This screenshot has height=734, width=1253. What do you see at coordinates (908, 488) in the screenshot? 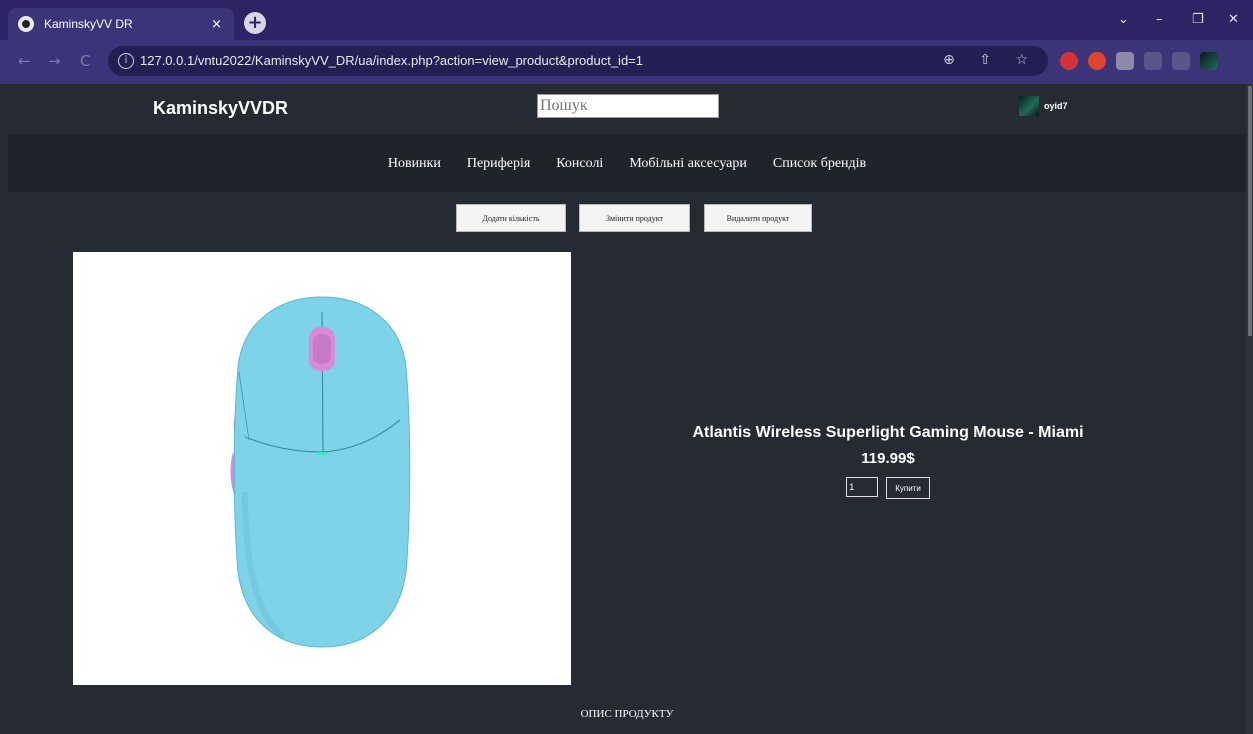
I see `buy-button: Купити` at bounding box center [908, 488].